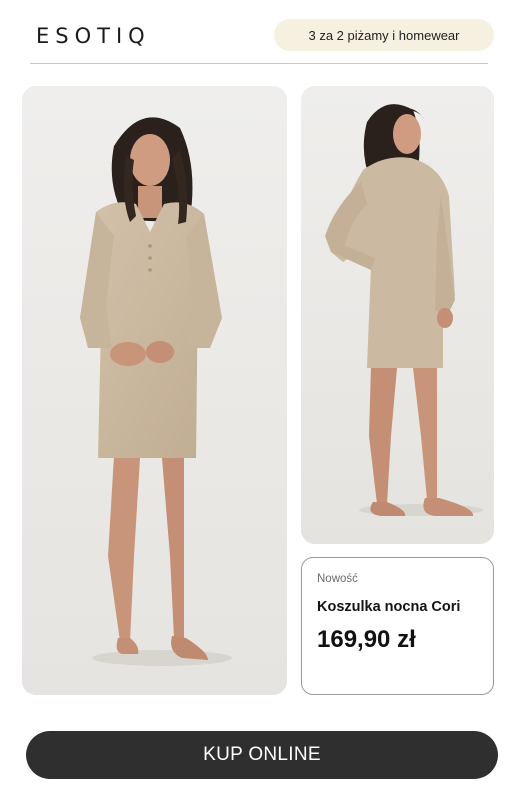 Image resolution: width=524 pixels, height=800 pixels. I want to click on product-price: 169,90 zł, so click(366, 639).